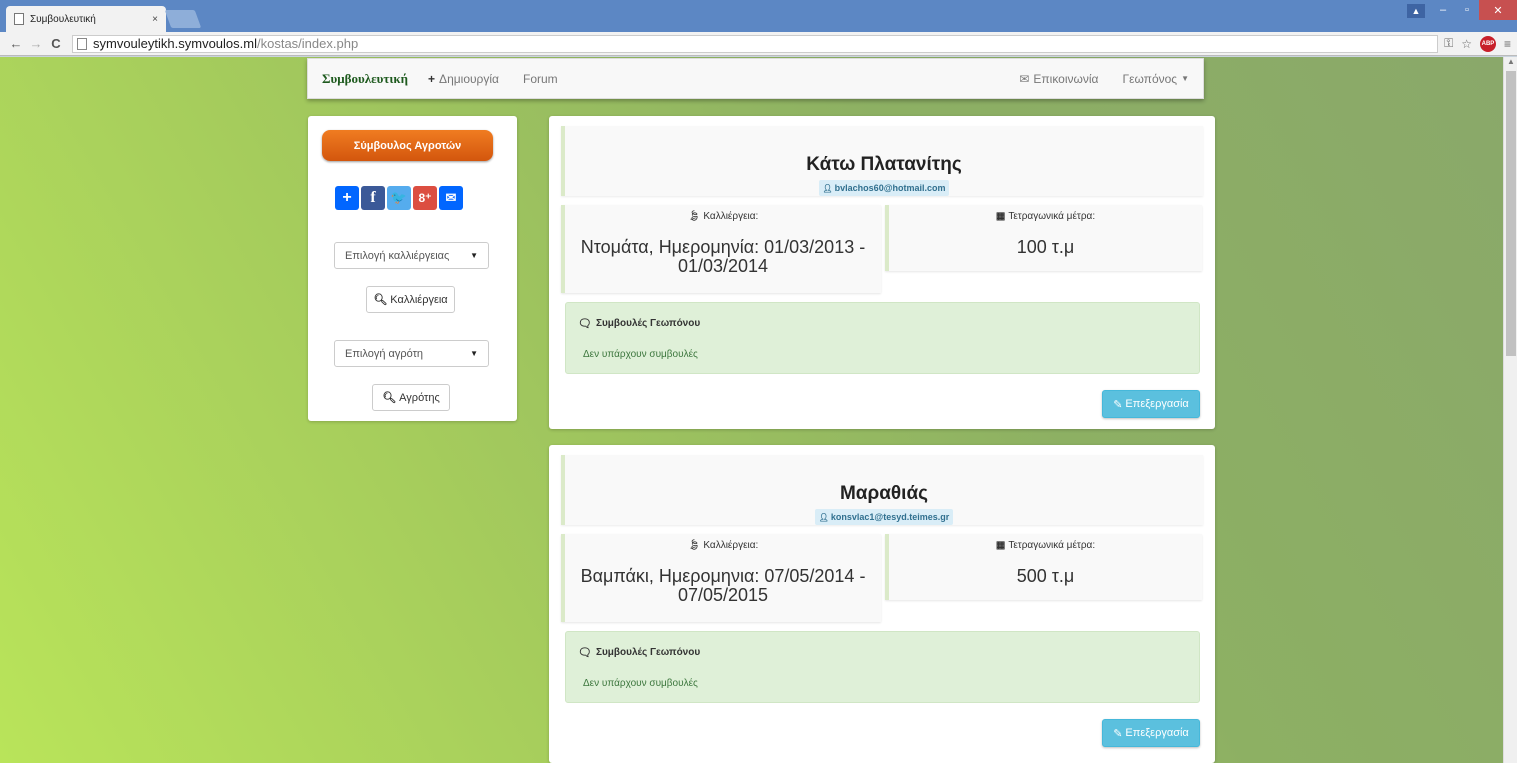  Describe the element at coordinates (1066, 78) in the screenshot. I see `nav-contact-label: Επικοινωνία` at that location.